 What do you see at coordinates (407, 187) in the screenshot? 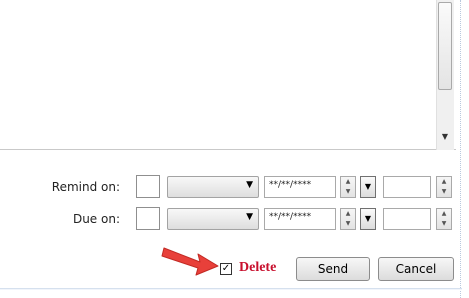
I see `remind-on-time-field` at bounding box center [407, 187].